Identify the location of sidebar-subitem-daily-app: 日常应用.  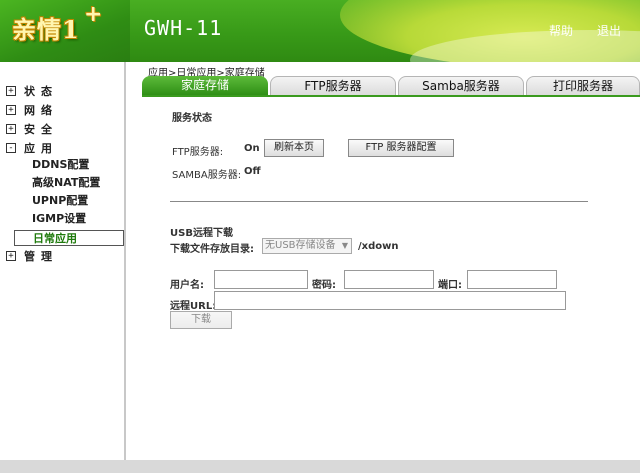
(69, 238).